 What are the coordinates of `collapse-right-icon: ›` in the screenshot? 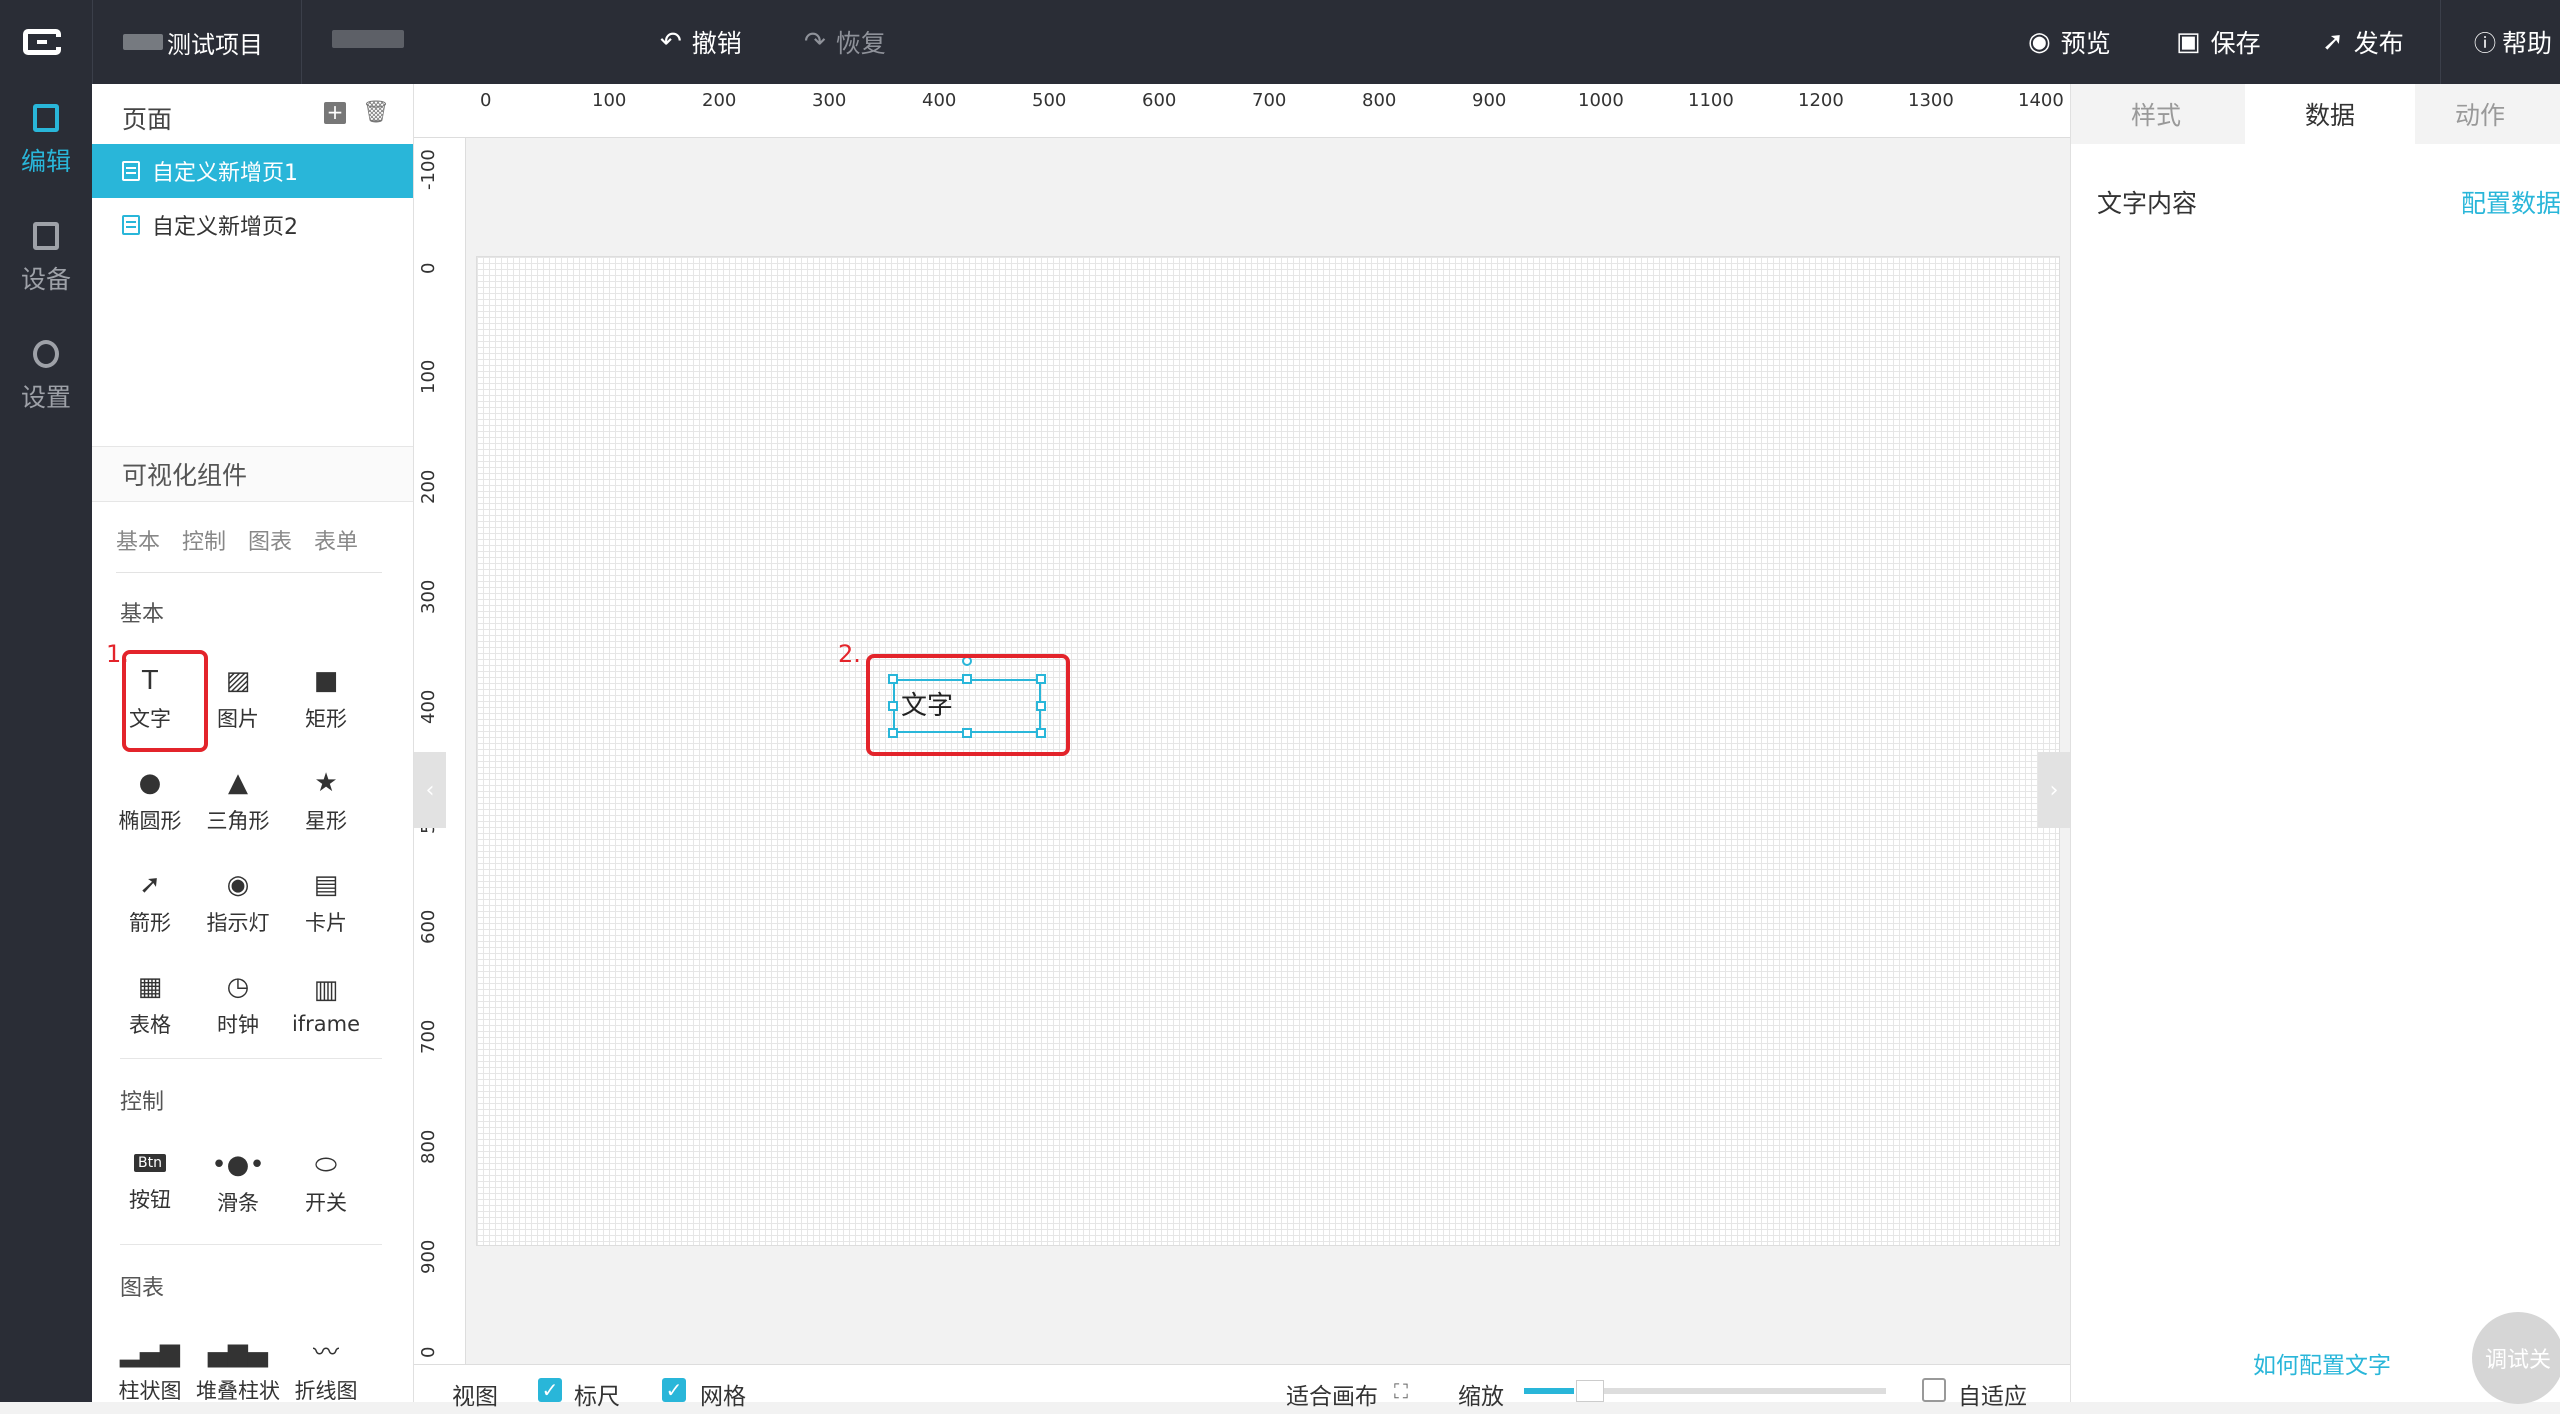 It's located at (2054, 790).